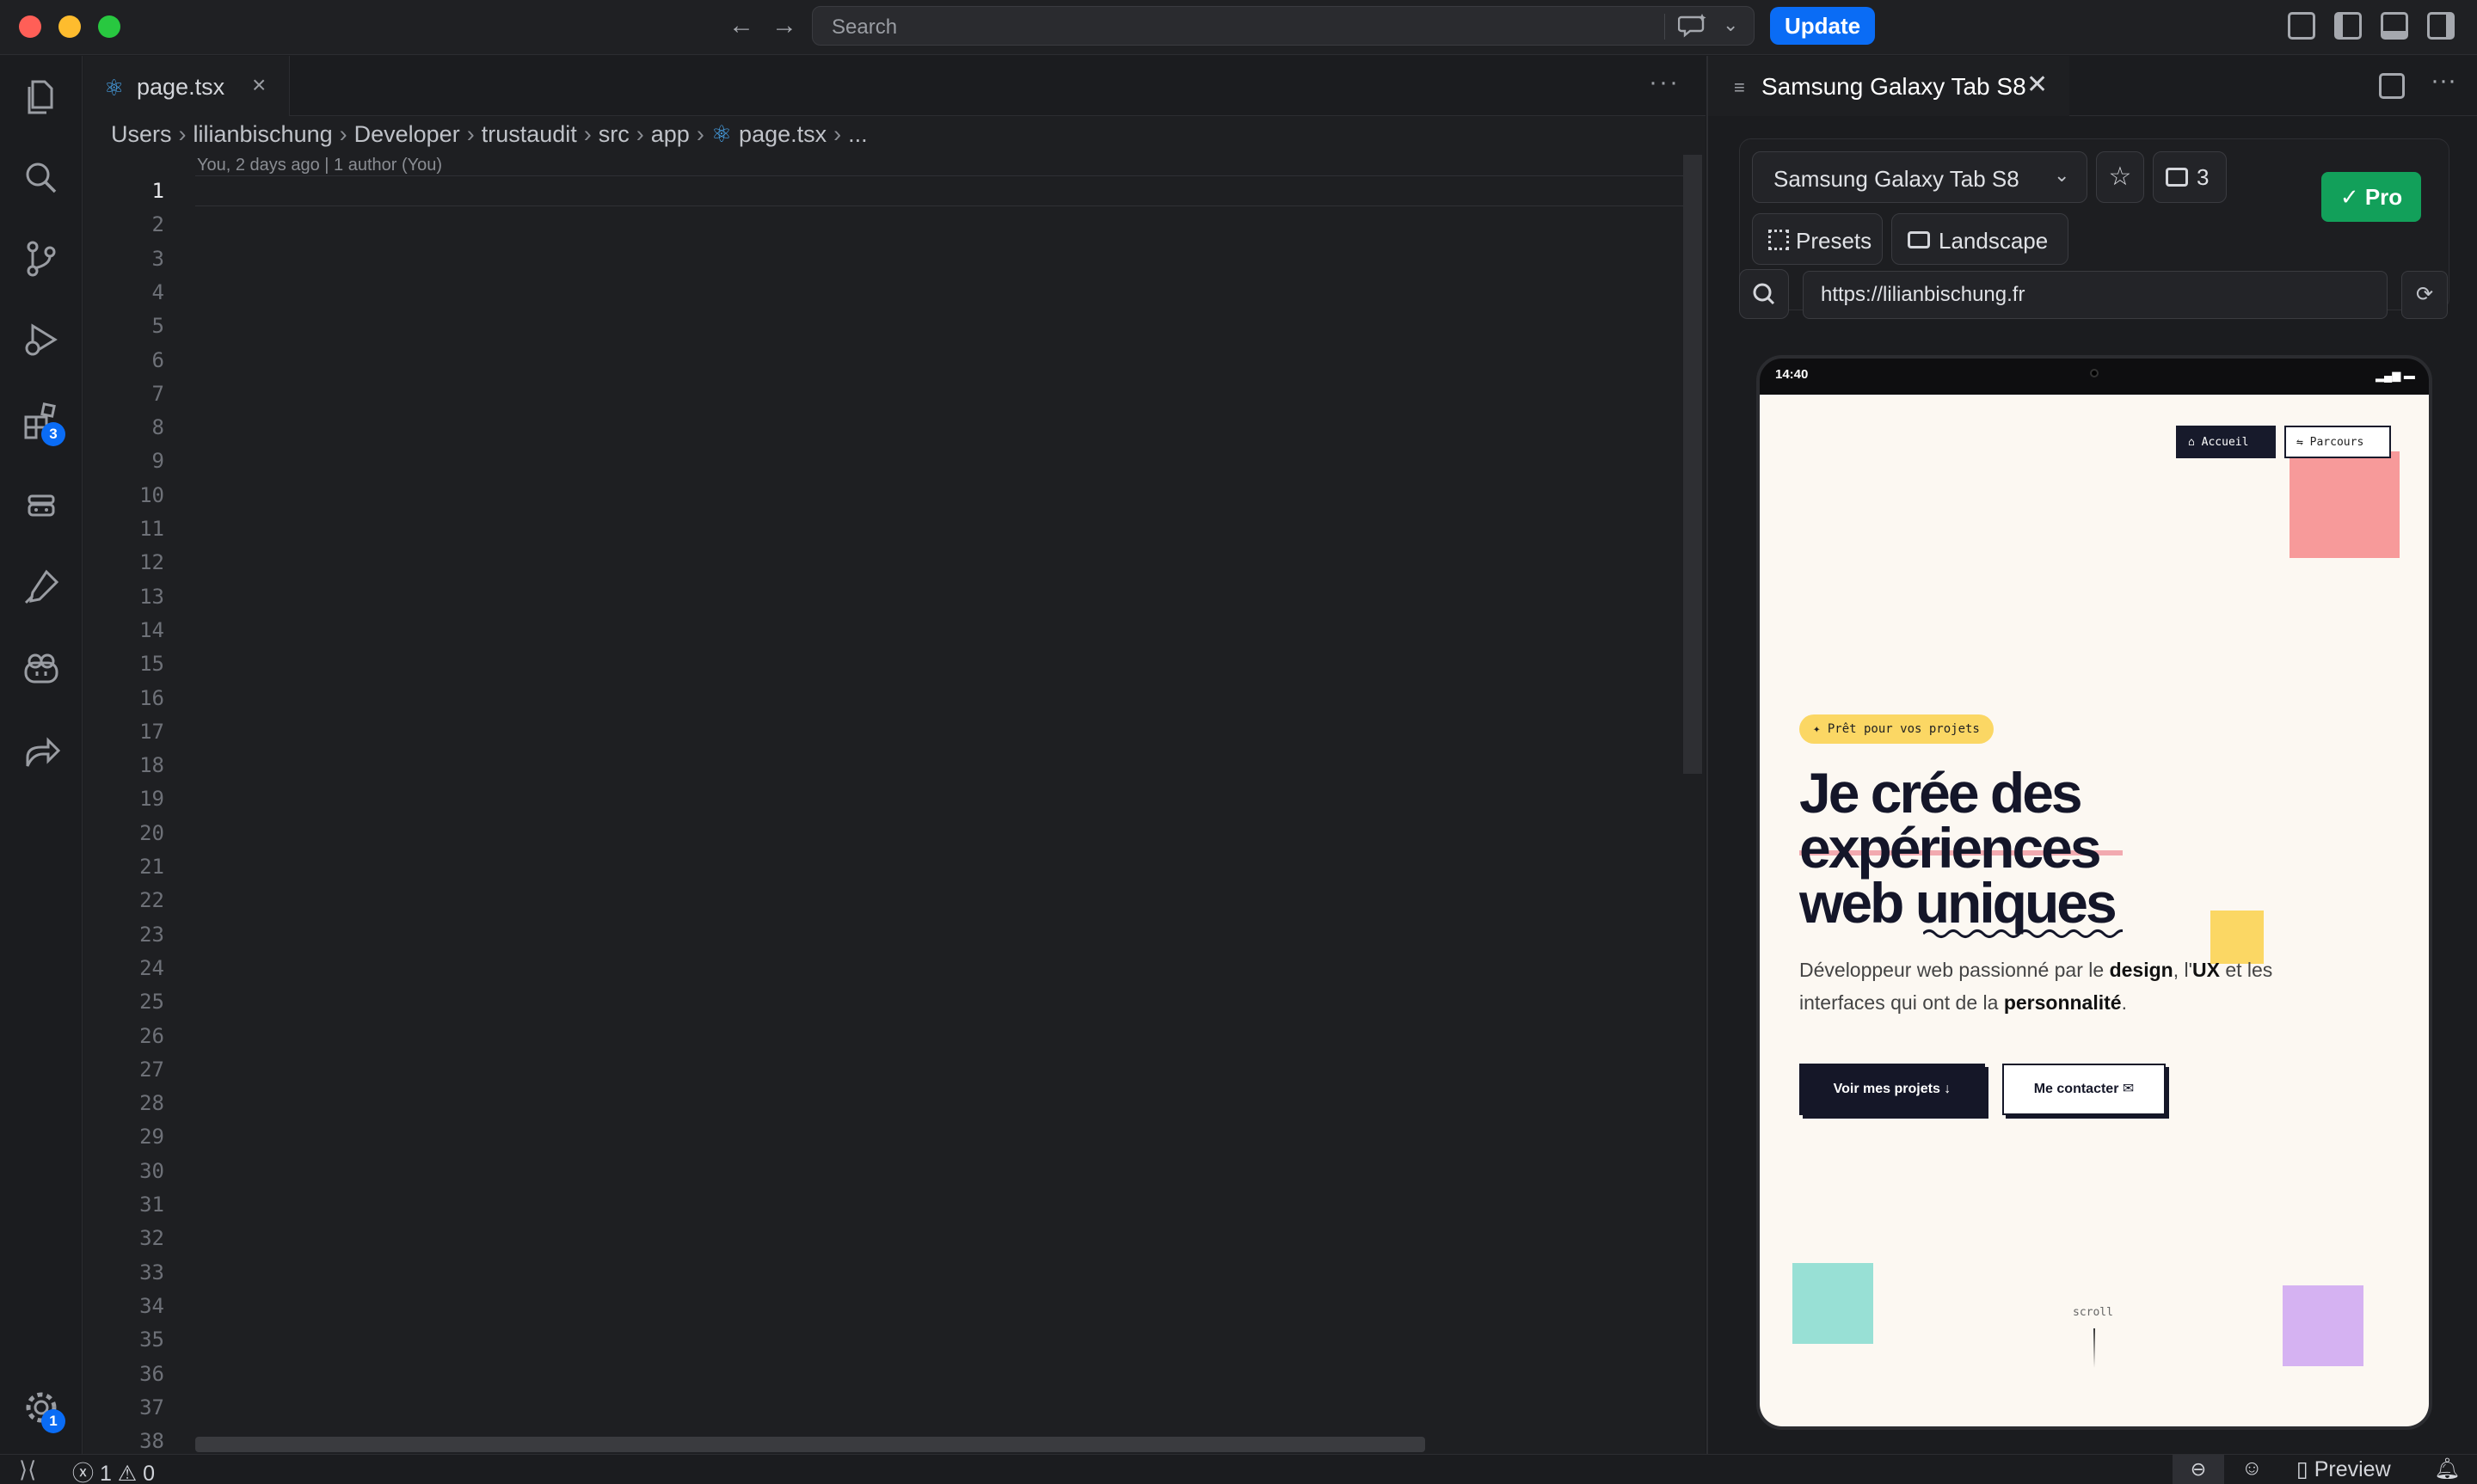 The image size is (2477, 1484). What do you see at coordinates (30, 26) in the screenshot?
I see `window-close-button` at bounding box center [30, 26].